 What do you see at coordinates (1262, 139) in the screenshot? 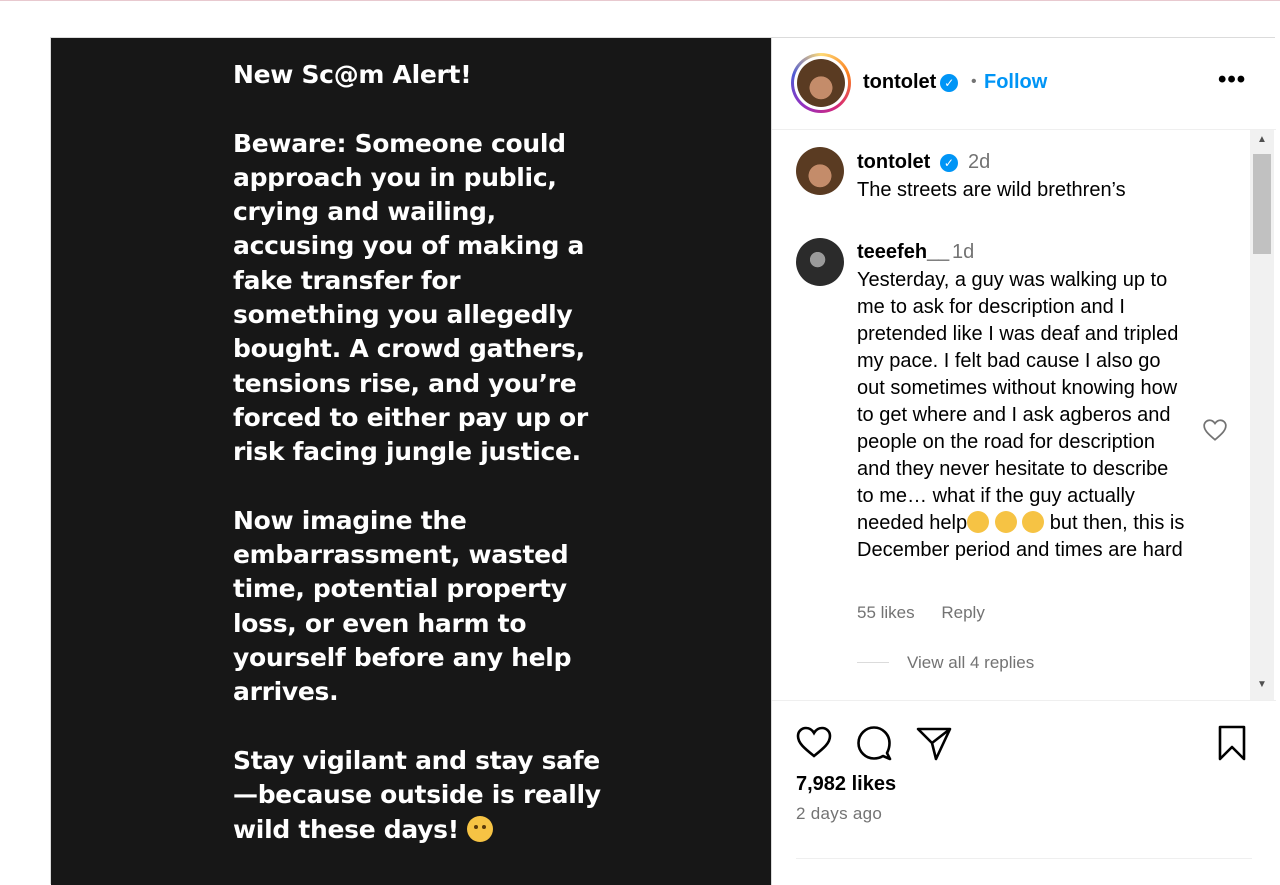
I see `scroll-up-arrow-icon: ▲` at bounding box center [1262, 139].